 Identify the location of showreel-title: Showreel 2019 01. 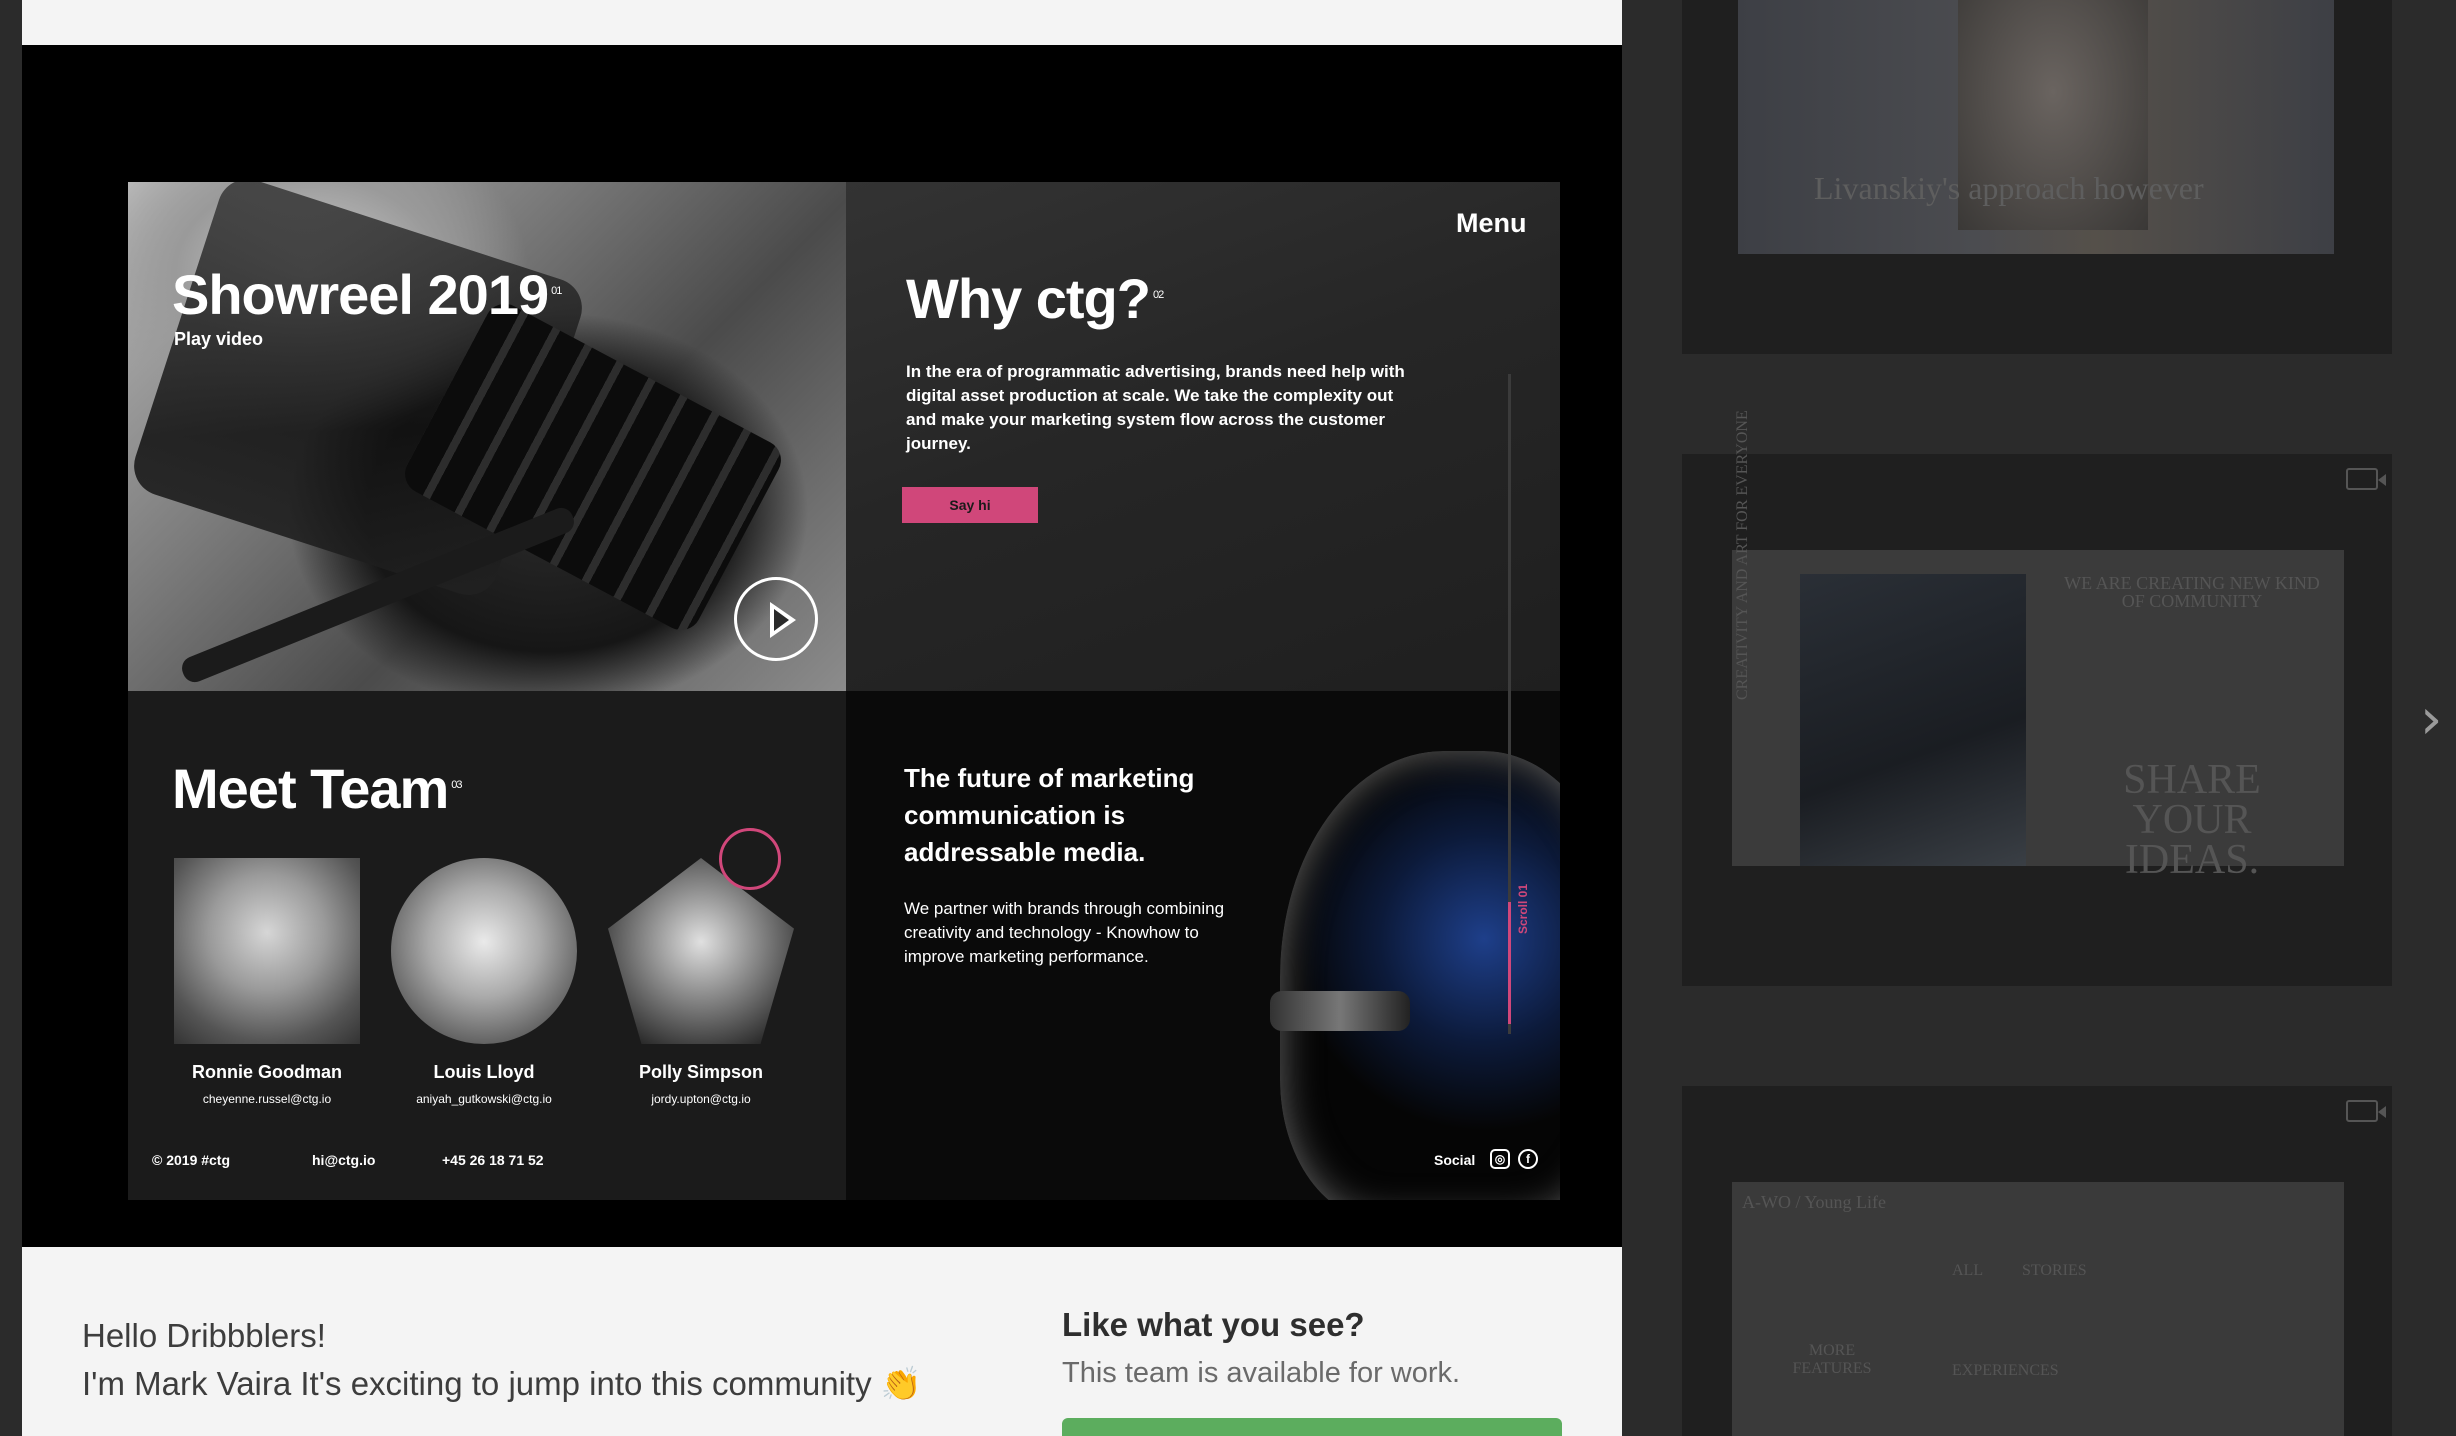
(367, 294).